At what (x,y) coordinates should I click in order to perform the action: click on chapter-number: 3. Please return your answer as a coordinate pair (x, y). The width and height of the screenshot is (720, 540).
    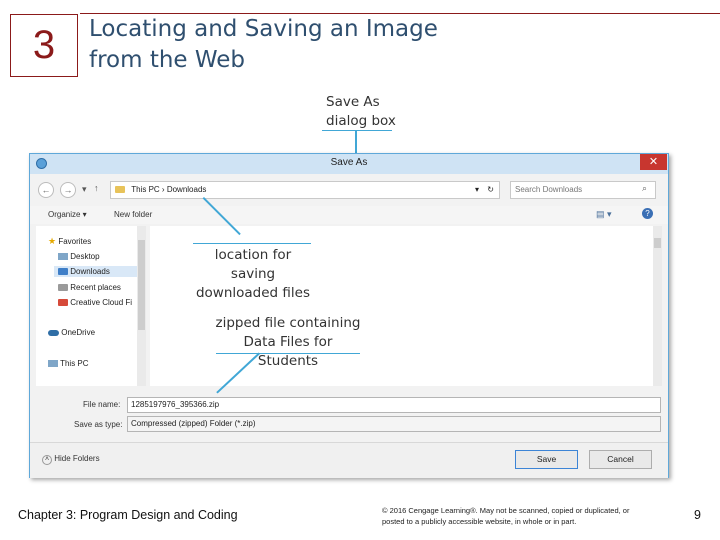
    Looking at the image, I should click on (44, 45).